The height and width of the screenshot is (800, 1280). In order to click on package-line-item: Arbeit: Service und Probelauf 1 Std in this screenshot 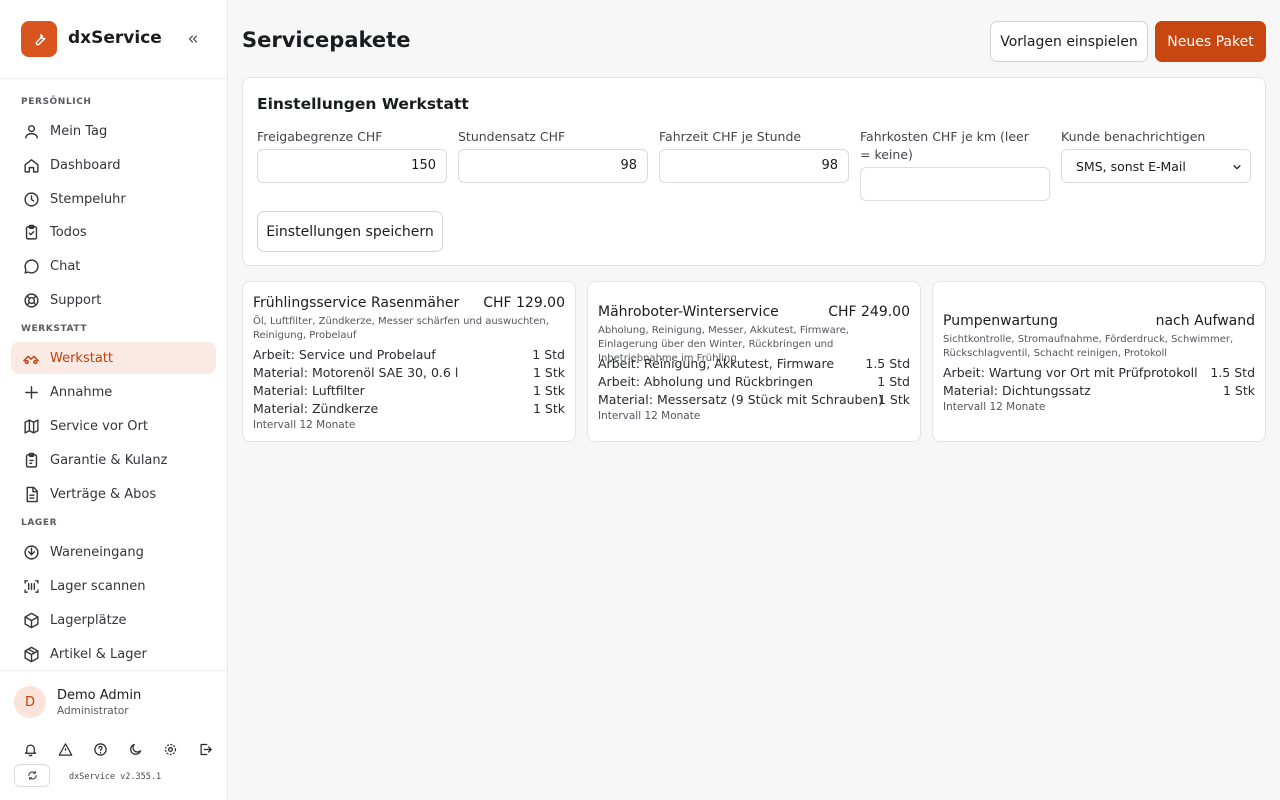, I will do `click(409, 356)`.